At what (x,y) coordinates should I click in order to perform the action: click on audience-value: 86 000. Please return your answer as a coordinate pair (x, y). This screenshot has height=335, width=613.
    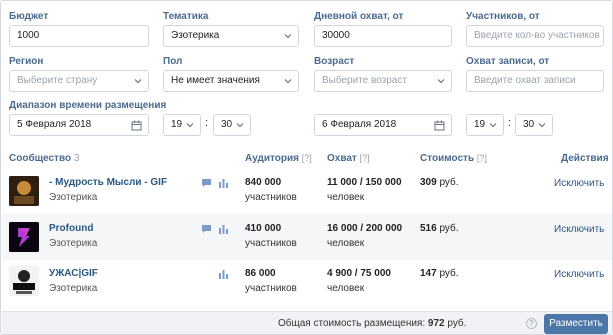
    Looking at the image, I should click on (260, 273).